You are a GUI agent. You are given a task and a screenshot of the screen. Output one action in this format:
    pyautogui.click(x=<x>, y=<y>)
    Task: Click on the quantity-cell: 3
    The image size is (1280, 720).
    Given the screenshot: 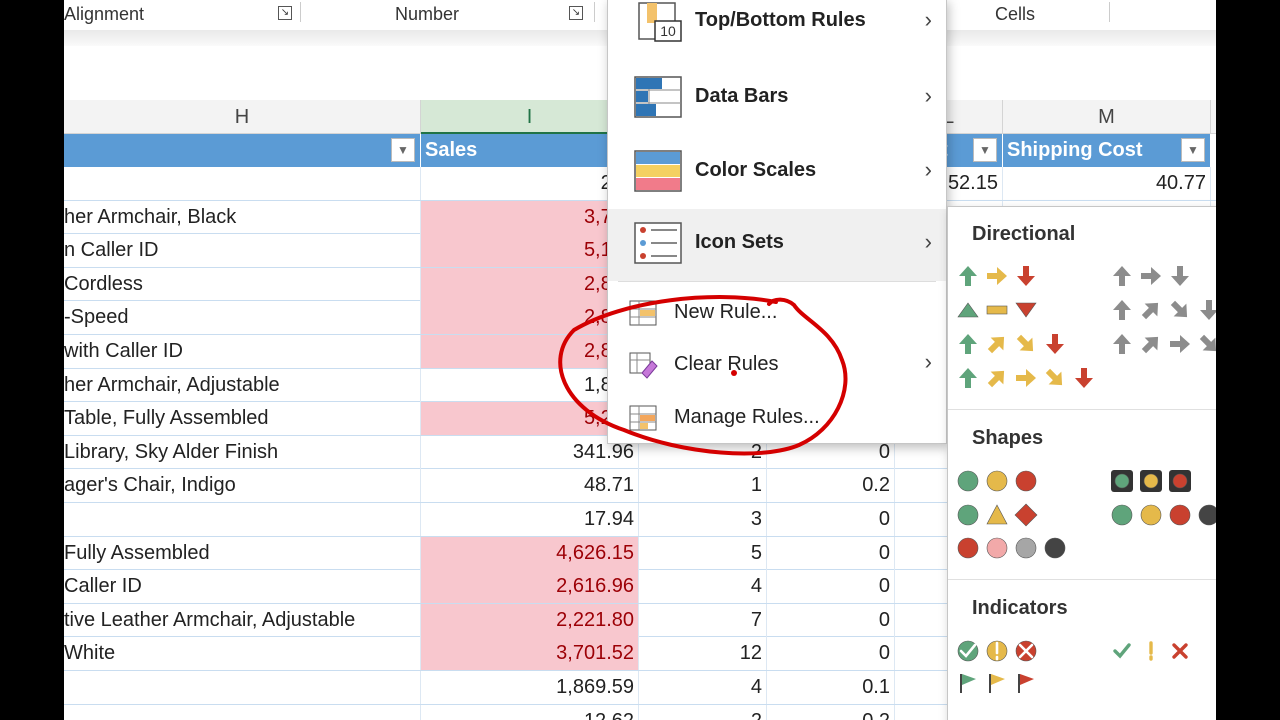 What is the action you would take?
    pyautogui.click(x=703, y=519)
    